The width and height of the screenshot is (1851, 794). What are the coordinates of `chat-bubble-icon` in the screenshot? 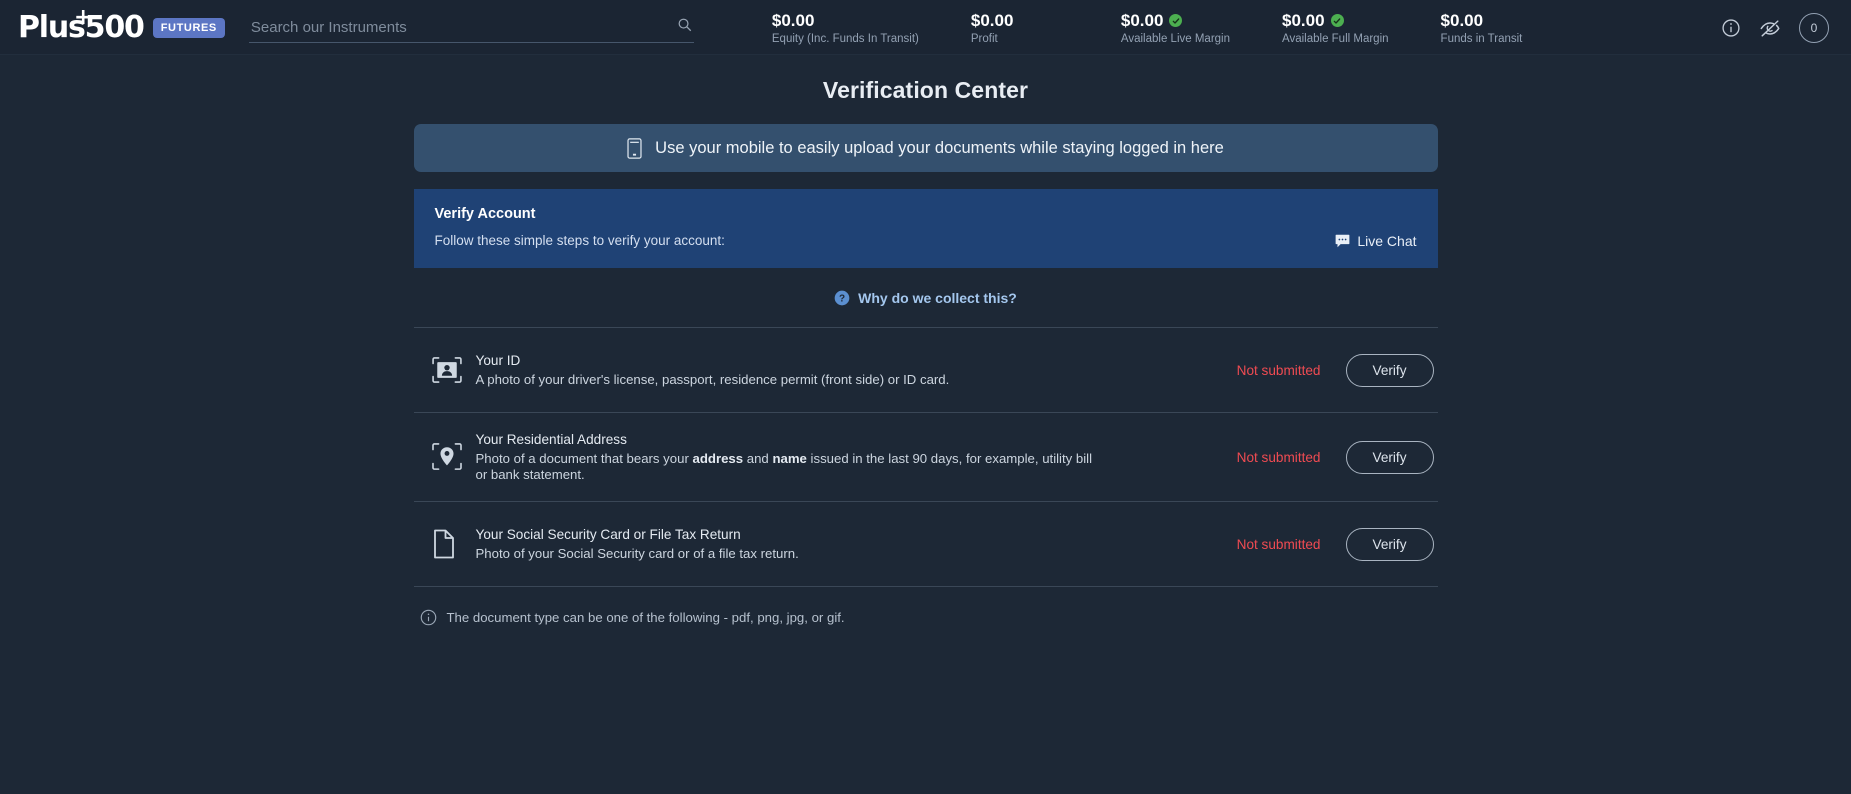 It's located at (1342, 241).